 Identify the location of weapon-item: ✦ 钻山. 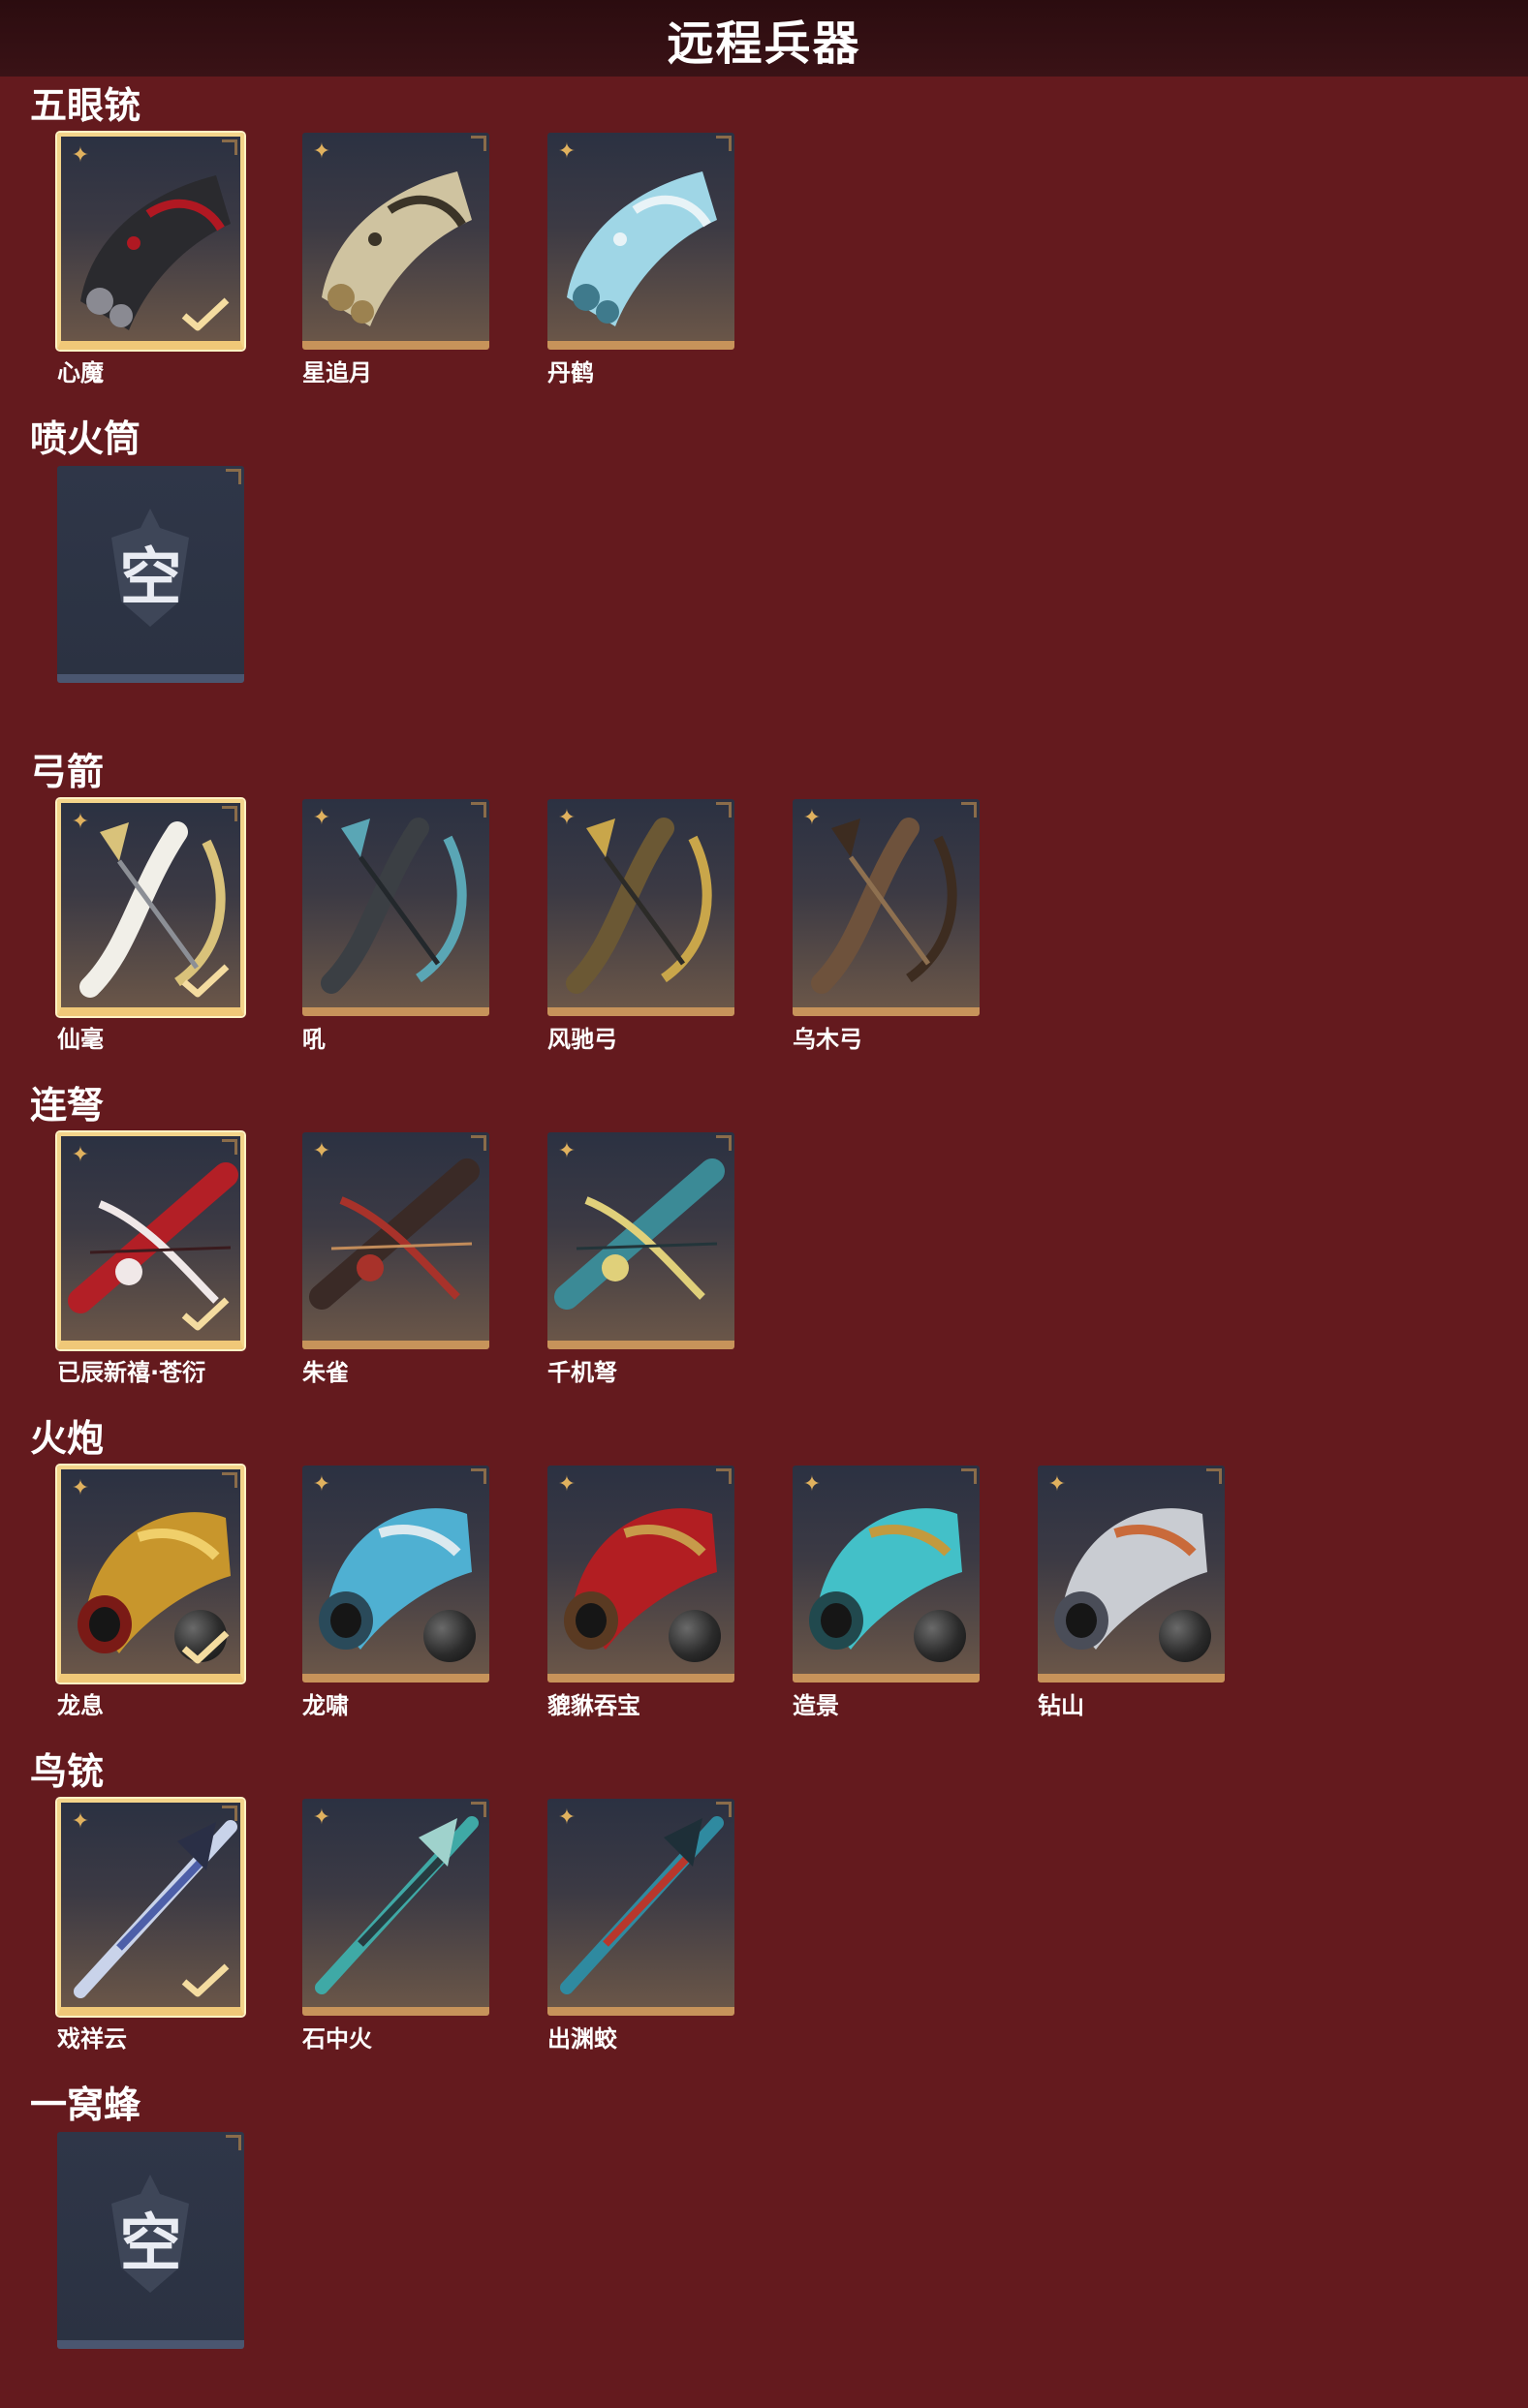
(1132, 1594).